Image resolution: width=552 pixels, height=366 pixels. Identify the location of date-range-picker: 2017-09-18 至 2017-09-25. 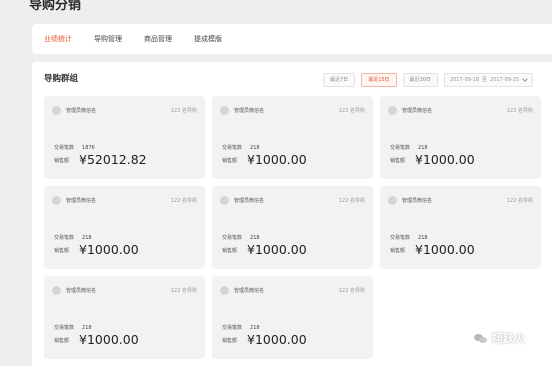
(488, 80).